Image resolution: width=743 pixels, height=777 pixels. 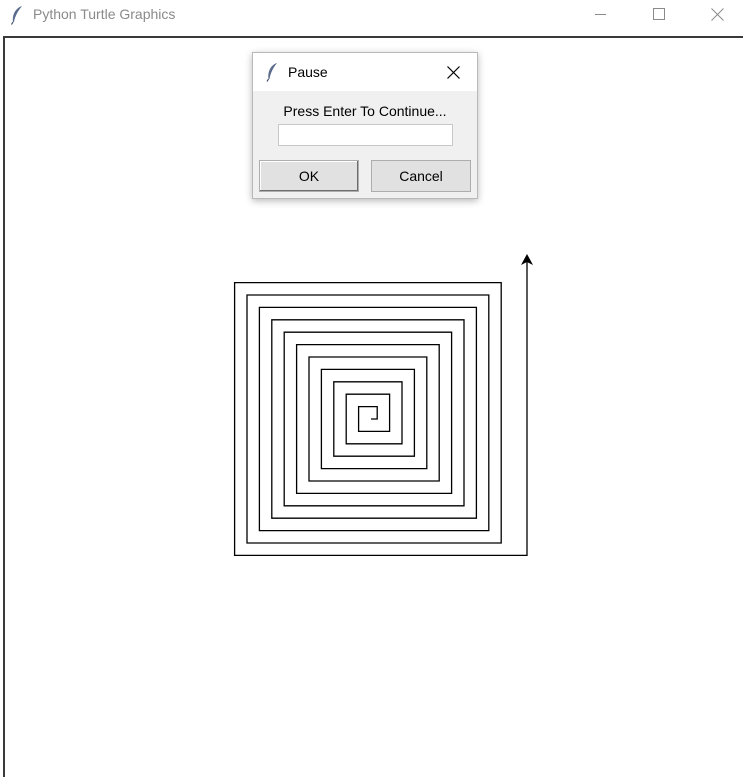 I want to click on maximize-icon, so click(x=659, y=14).